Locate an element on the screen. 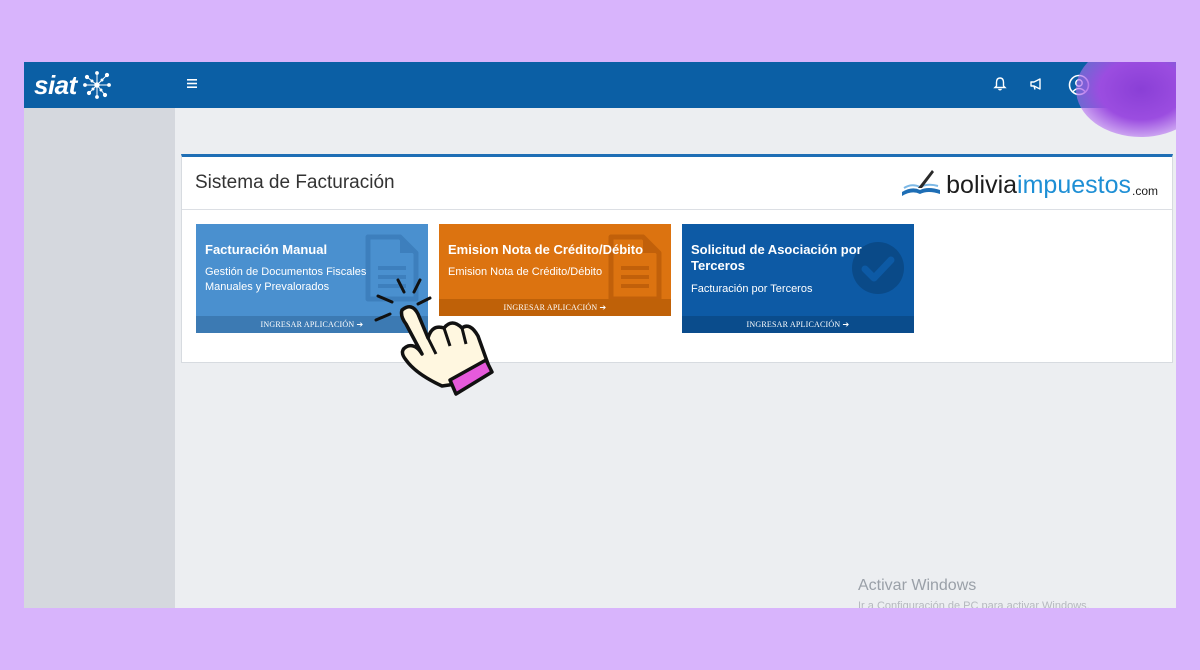  megaphone-icon is located at coordinates (1037, 86).